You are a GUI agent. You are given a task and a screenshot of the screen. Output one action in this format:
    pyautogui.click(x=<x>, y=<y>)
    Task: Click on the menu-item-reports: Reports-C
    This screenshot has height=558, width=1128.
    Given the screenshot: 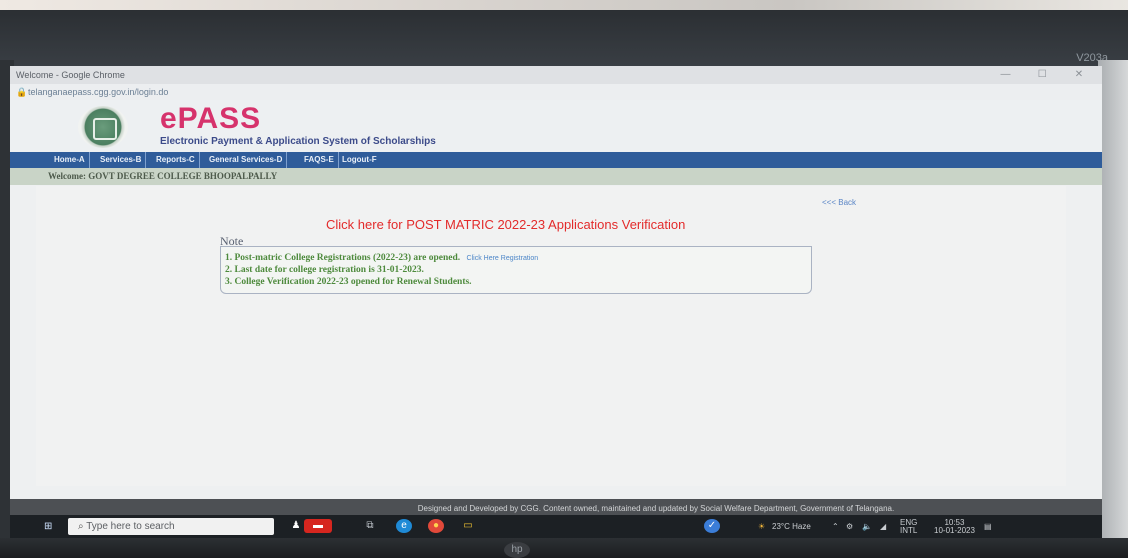 What is the action you would take?
    pyautogui.click(x=176, y=160)
    